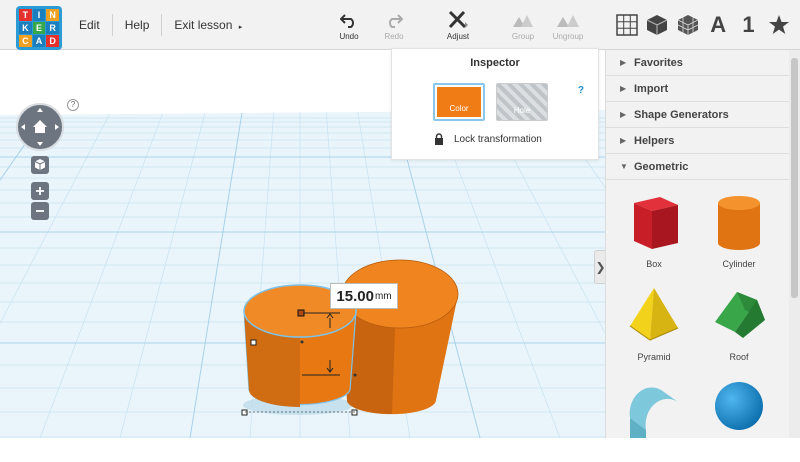 The image size is (800, 462). I want to click on plus-icon, so click(40, 191).